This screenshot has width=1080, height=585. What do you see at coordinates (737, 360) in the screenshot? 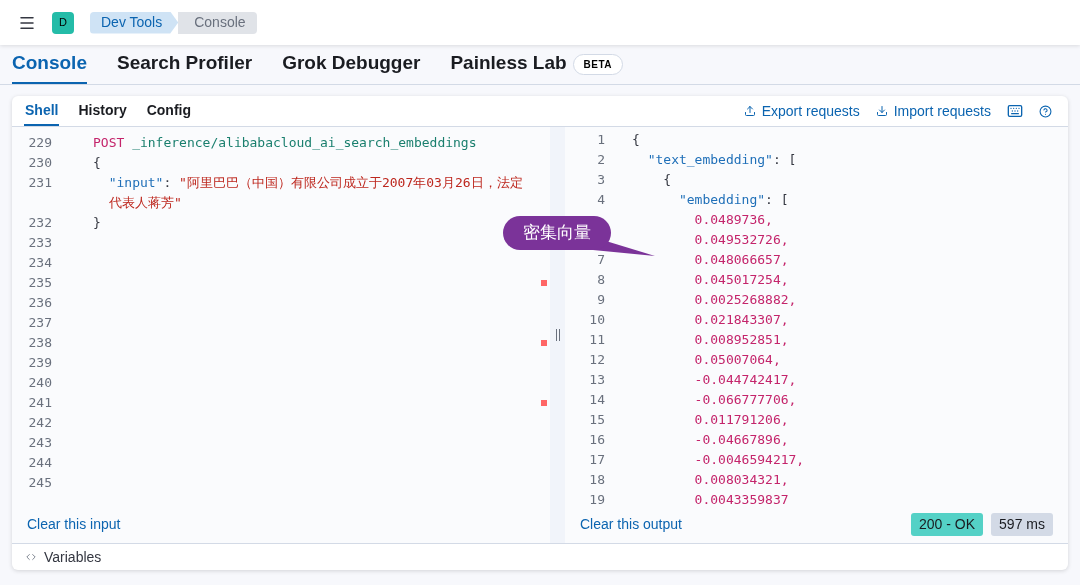
I see `code-line: 0.05007064,` at bounding box center [737, 360].